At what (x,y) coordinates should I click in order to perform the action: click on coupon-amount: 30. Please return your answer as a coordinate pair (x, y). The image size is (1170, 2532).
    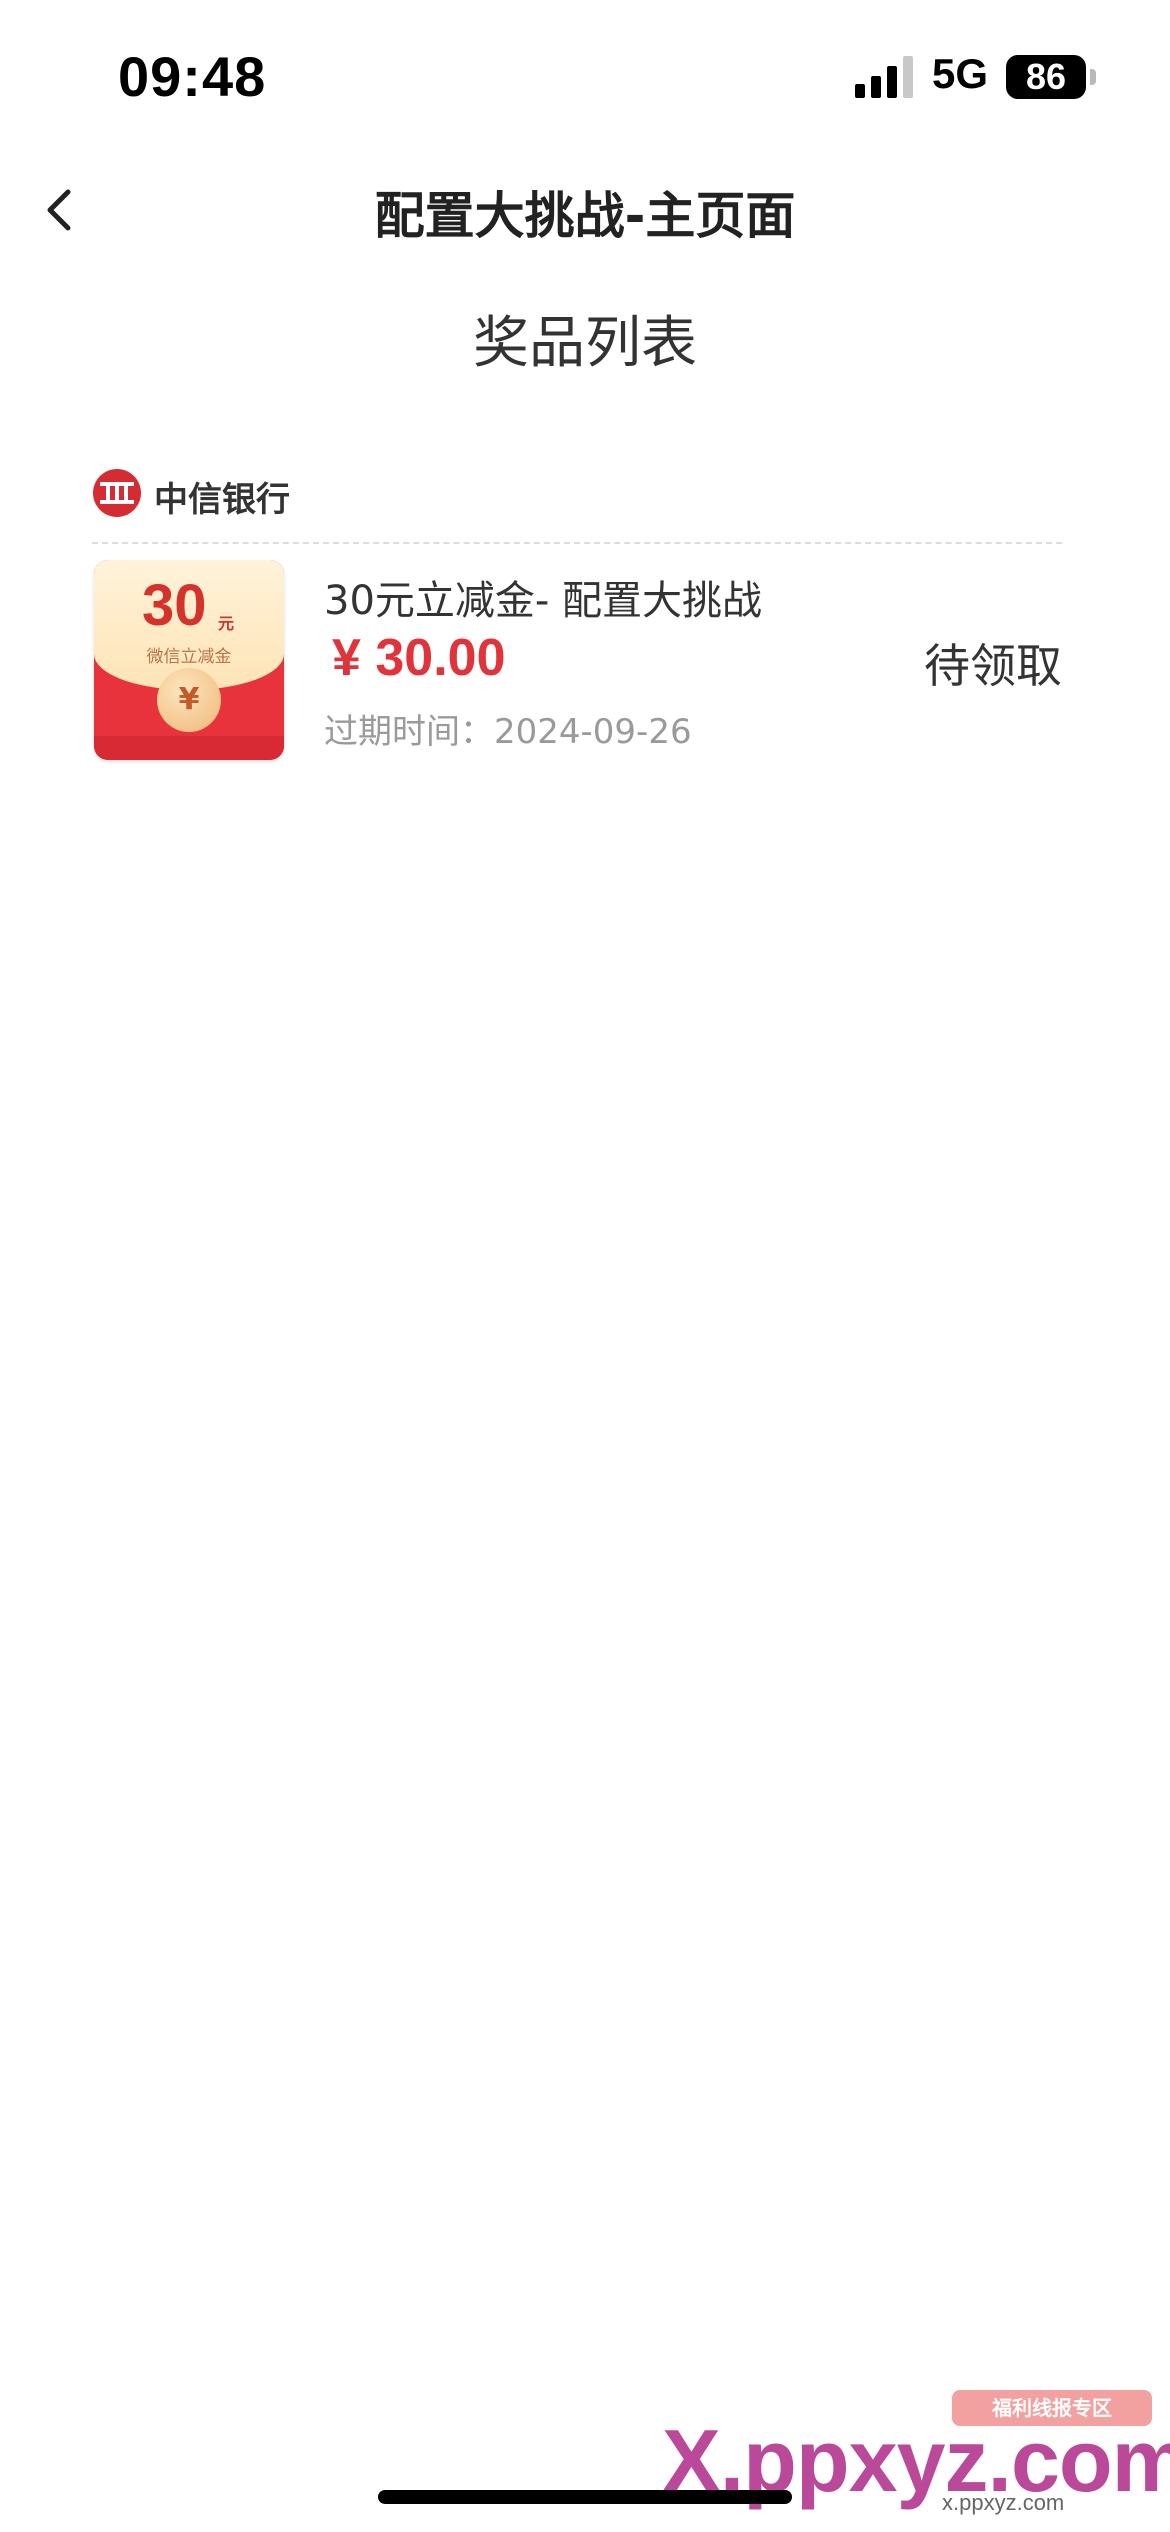
    Looking at the image, I should click on (174, 605).